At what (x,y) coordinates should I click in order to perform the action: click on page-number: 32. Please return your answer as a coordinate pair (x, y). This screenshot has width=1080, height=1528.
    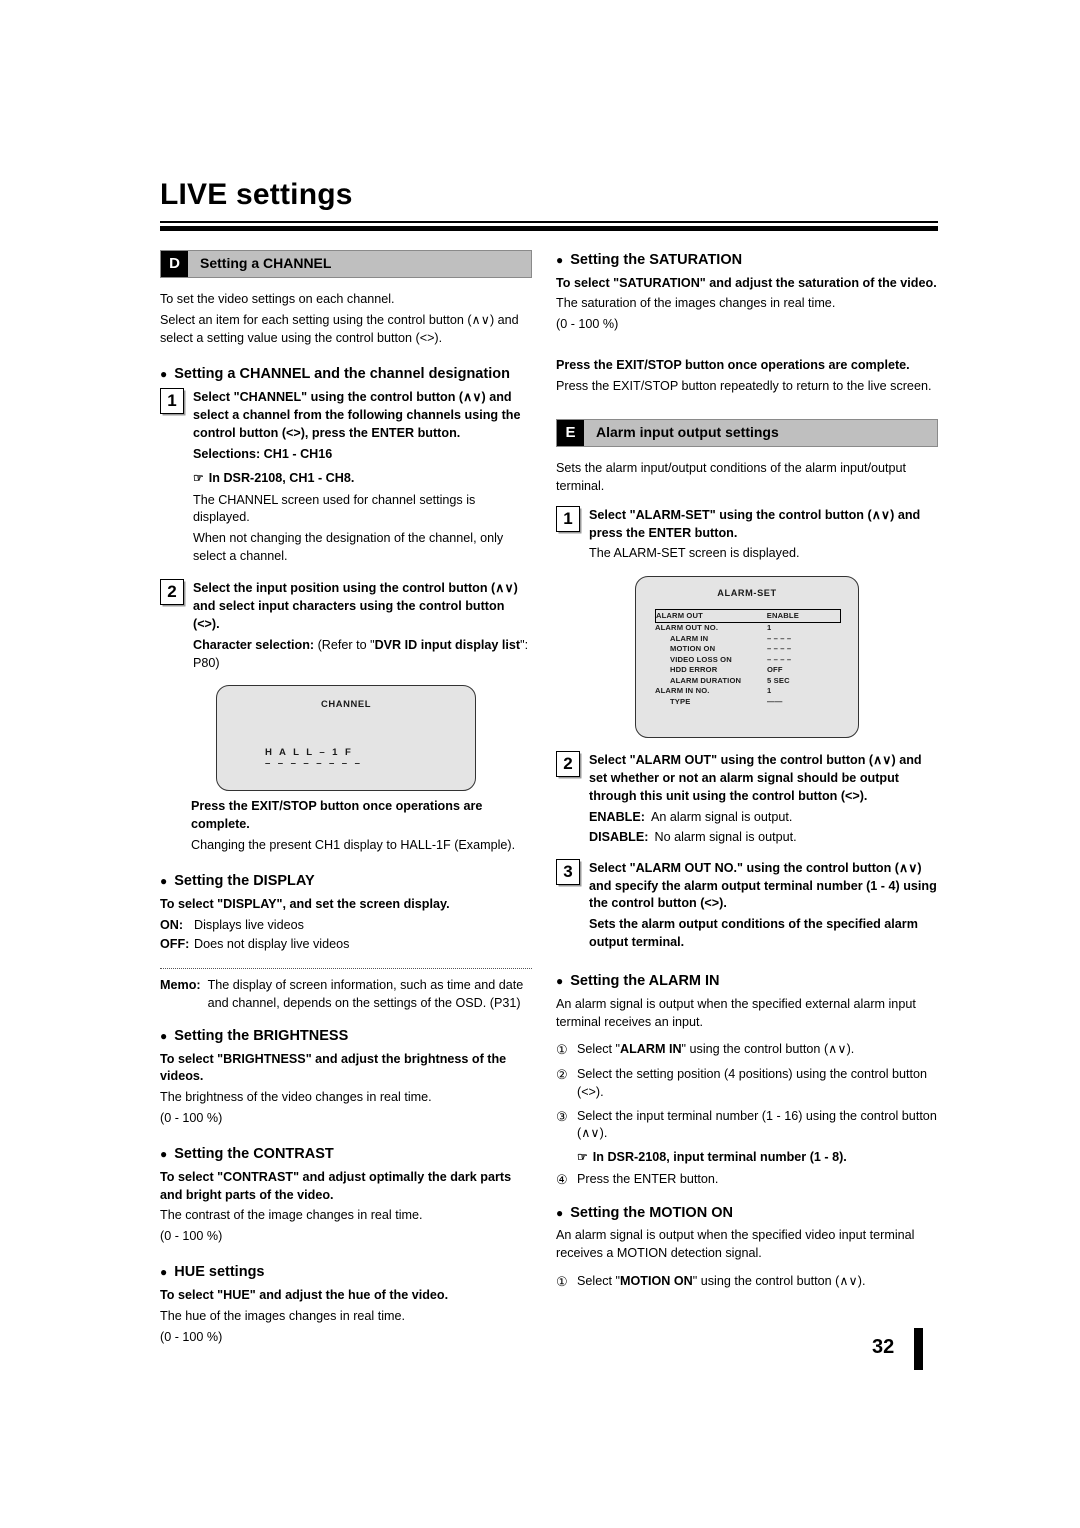
    Looking at the image, I should click on (883, 1347).